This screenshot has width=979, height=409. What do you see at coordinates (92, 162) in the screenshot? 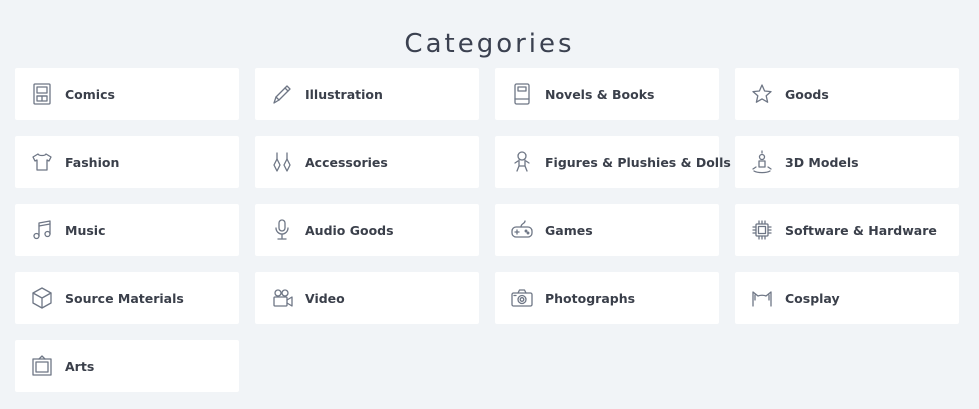
I see `category-label: Fashion` at bounding box center [92, 162].